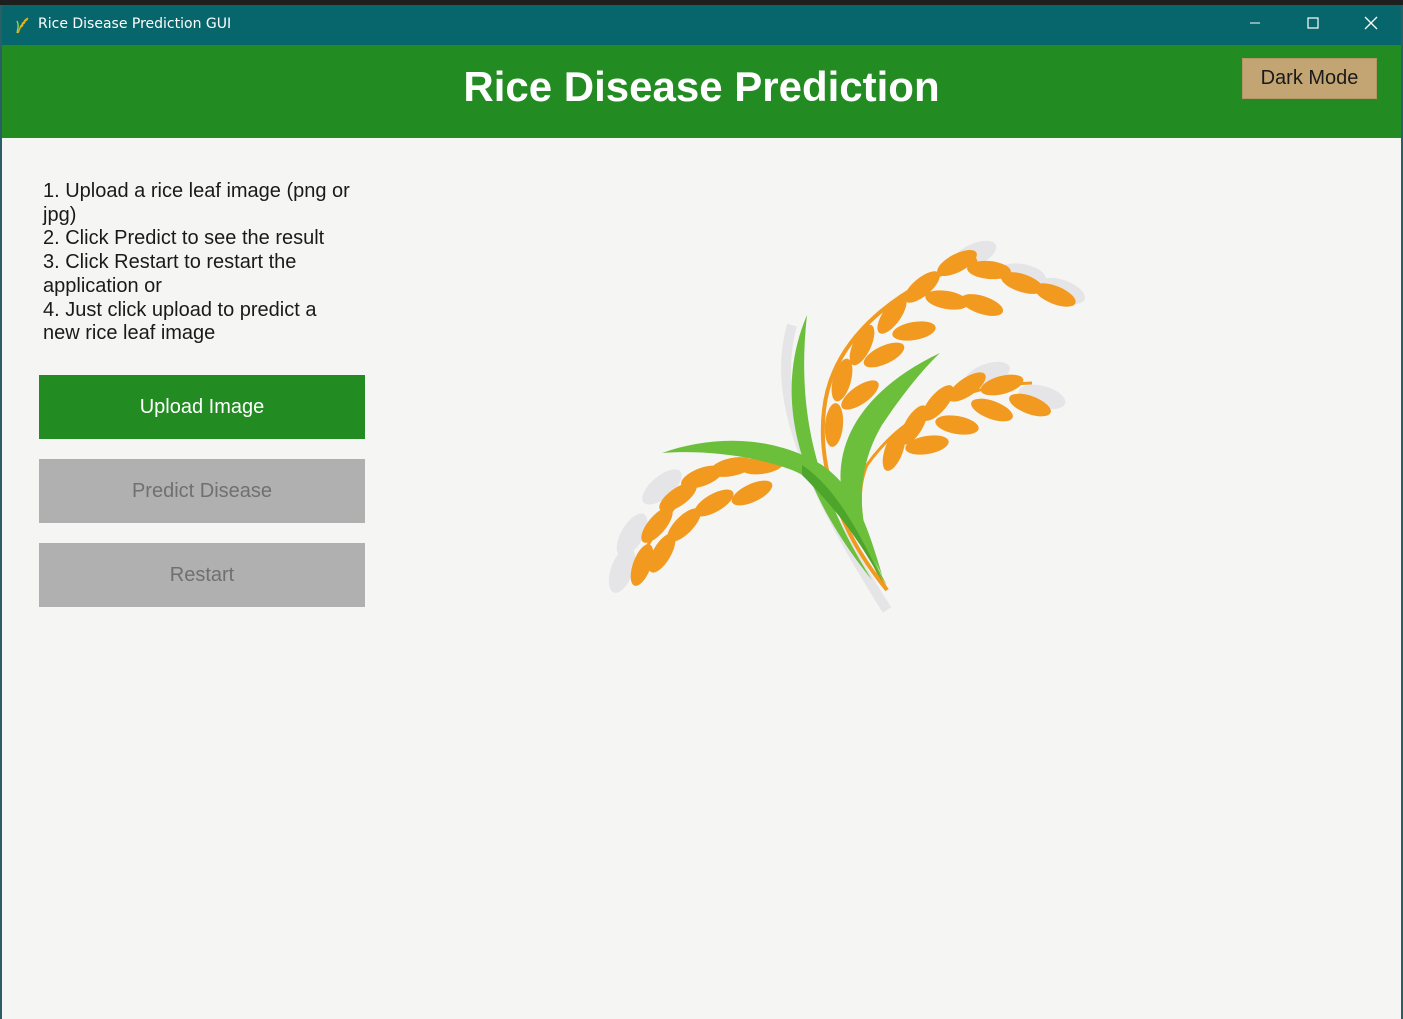  I want to click on app-header: Rice Disease Prediction Dark Mode, so click(701, 91).